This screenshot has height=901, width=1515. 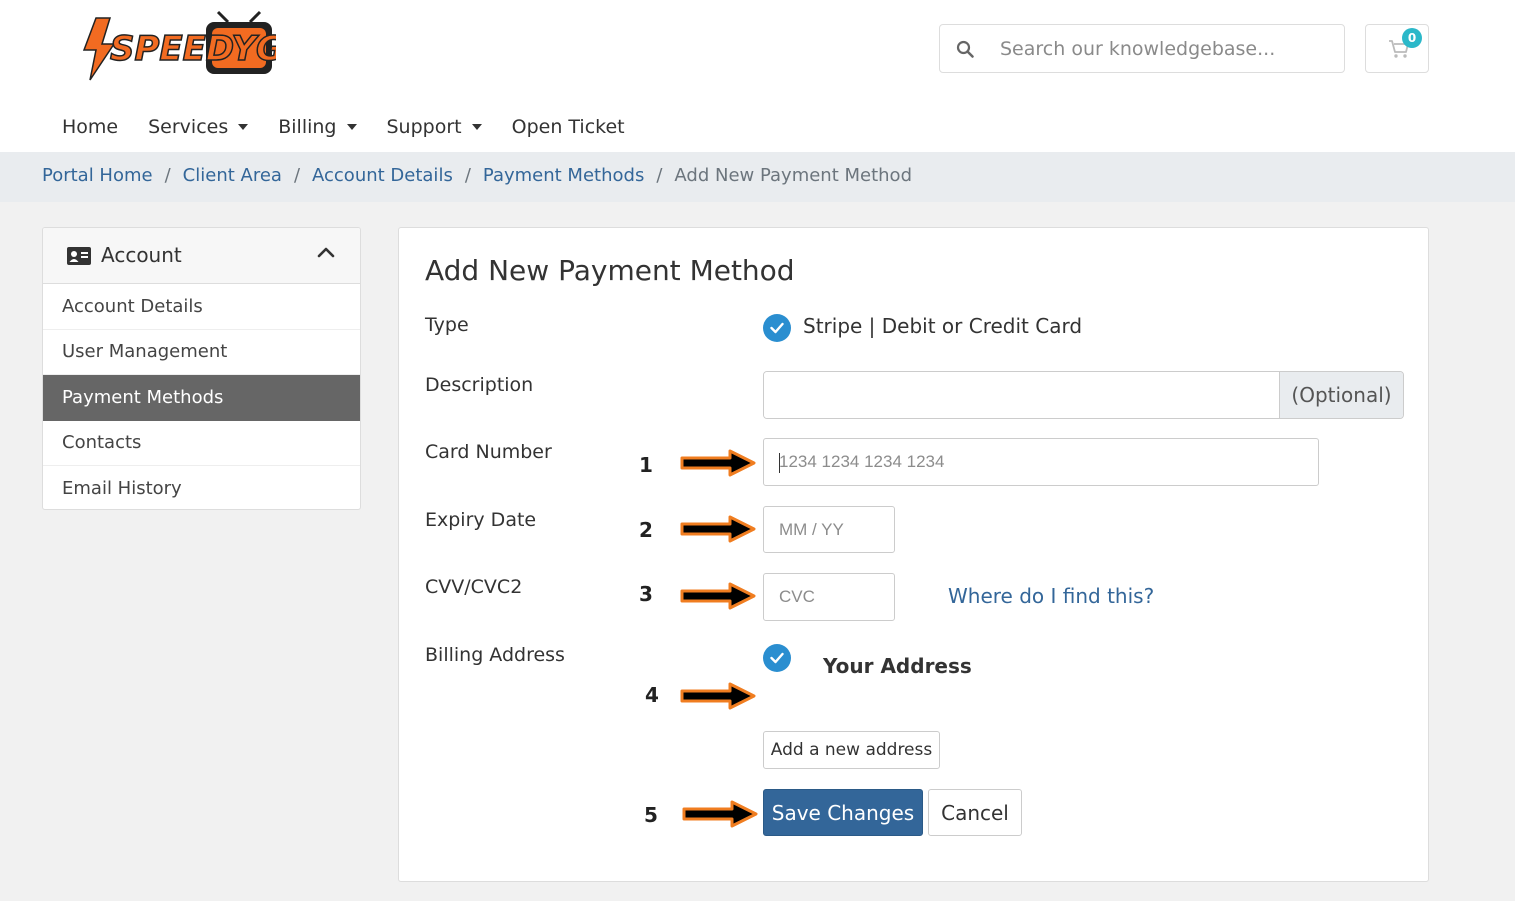 I want to click on step-number-4: 4, so click(x=652, y=695).